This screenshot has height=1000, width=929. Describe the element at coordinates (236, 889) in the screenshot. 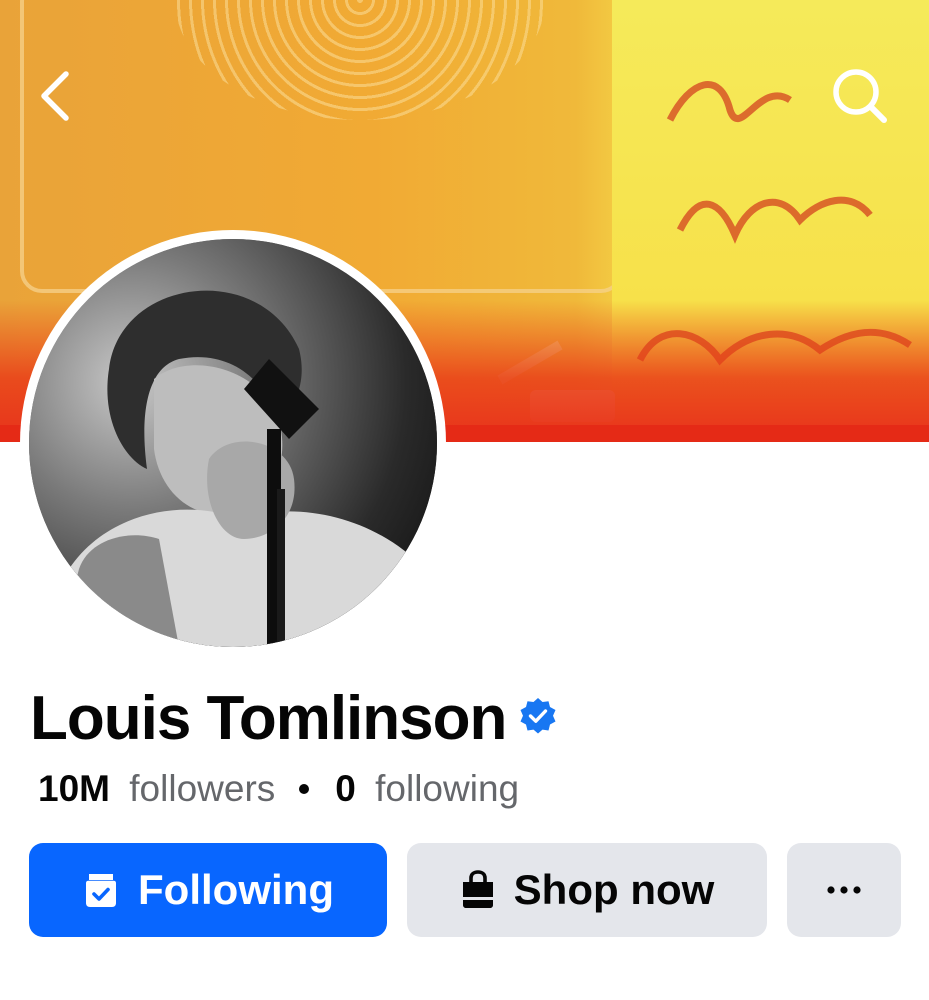

I see `following-button-label: Following` at that location.